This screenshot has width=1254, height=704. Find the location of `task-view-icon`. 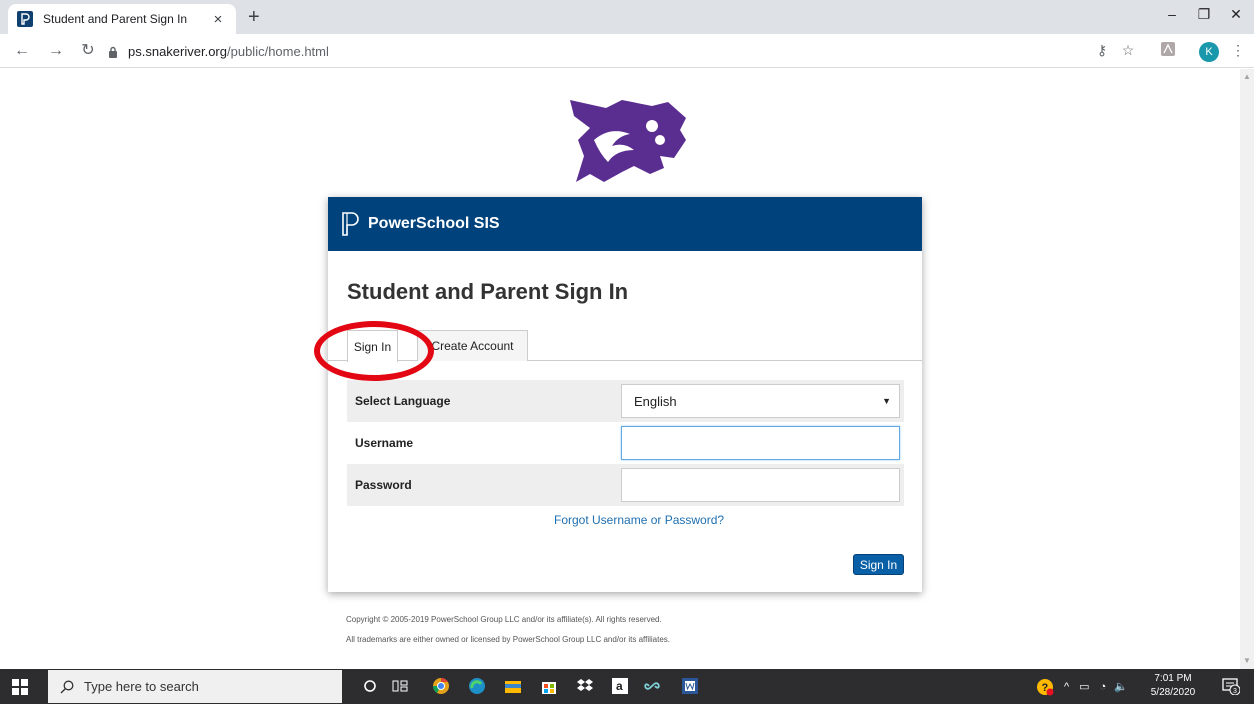

task-view-icon is located at coordinates (400, 686).